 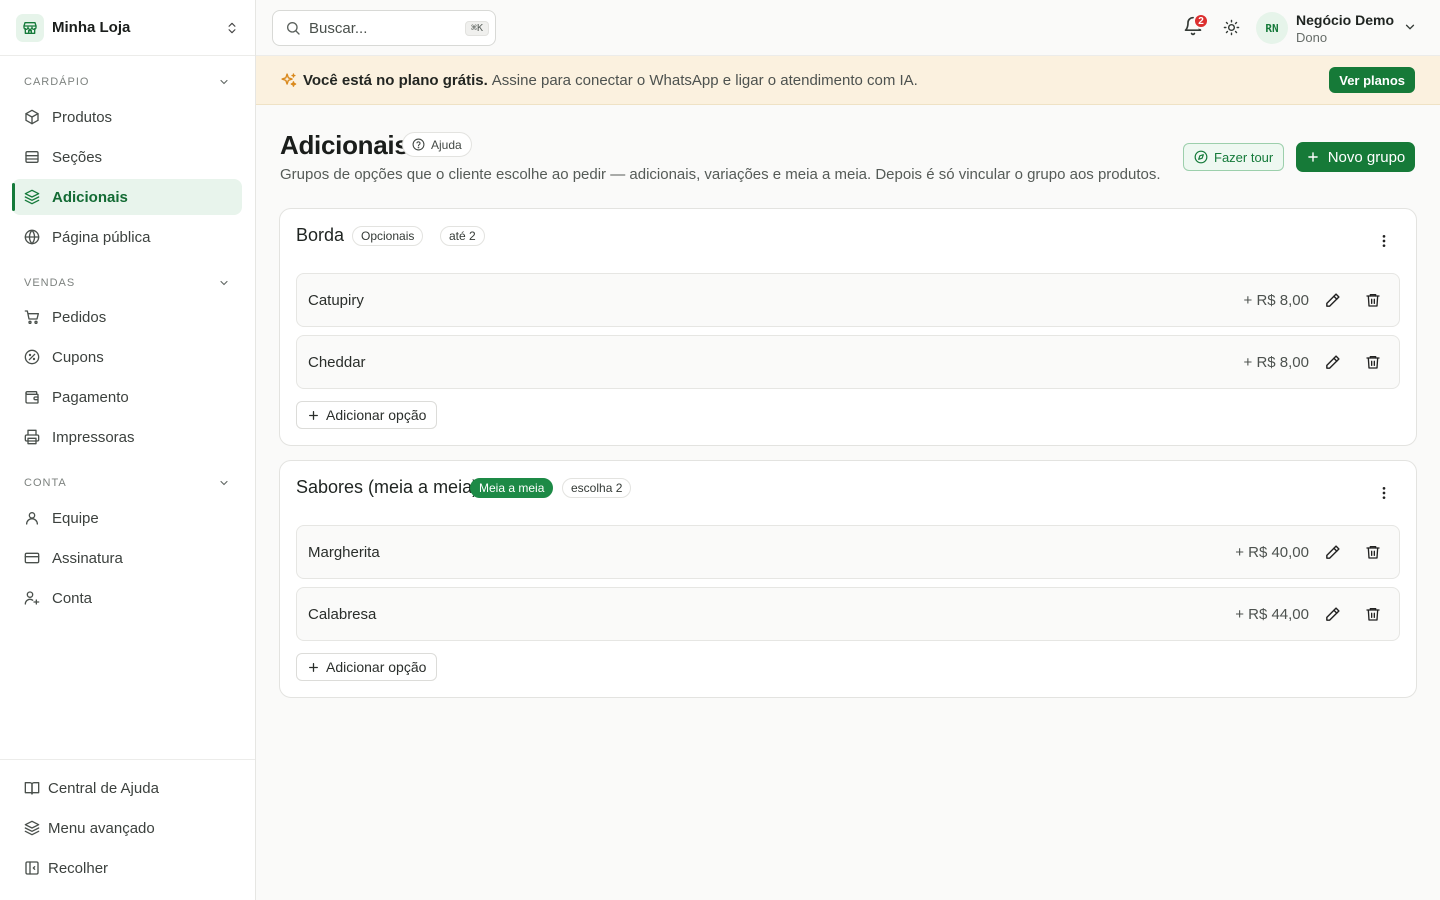 I want to click on sidebar-item-pagamento: Pagamento, so click(x=127, y=397).